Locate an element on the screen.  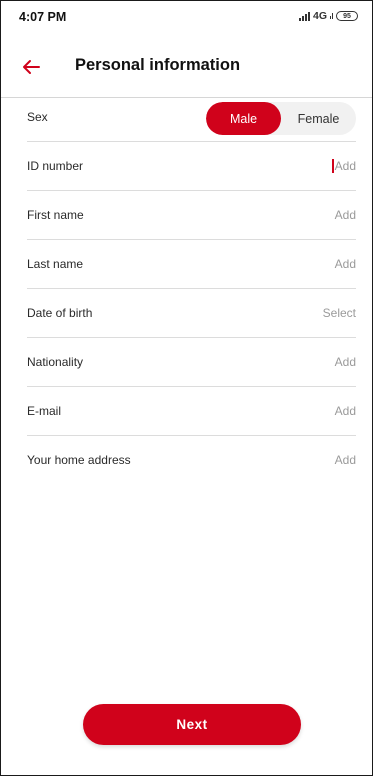
network-type: 4G is located at coordinates (319, 16).